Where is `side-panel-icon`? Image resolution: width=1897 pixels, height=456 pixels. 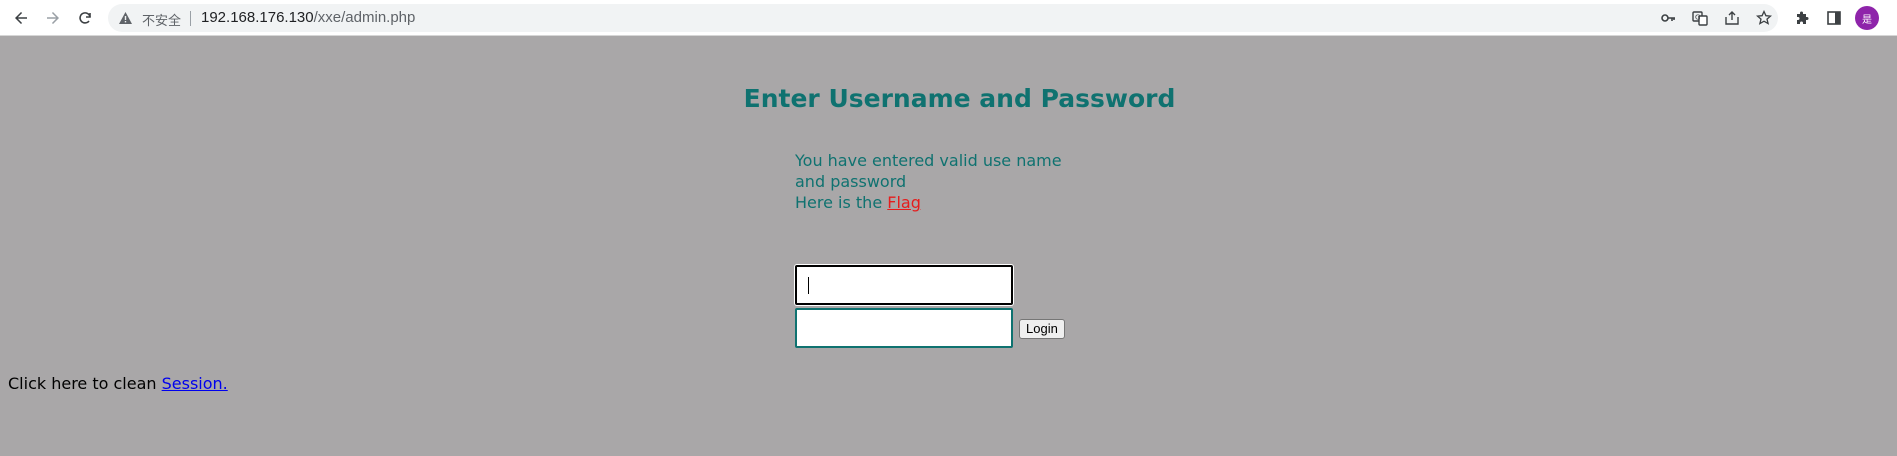 side-panel-icon is located at coordinates (1834, 18).